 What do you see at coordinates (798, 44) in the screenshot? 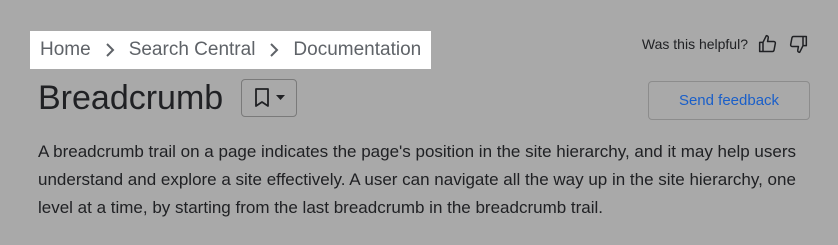
I see `thumb-down-icon` at bounding box center [798, 44].